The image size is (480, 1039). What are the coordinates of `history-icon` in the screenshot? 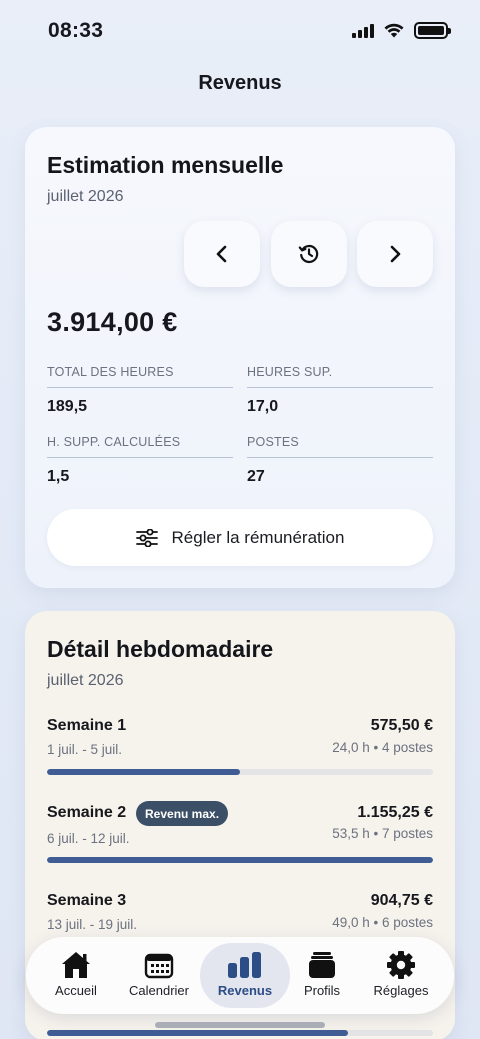 It's located at (308, 254).